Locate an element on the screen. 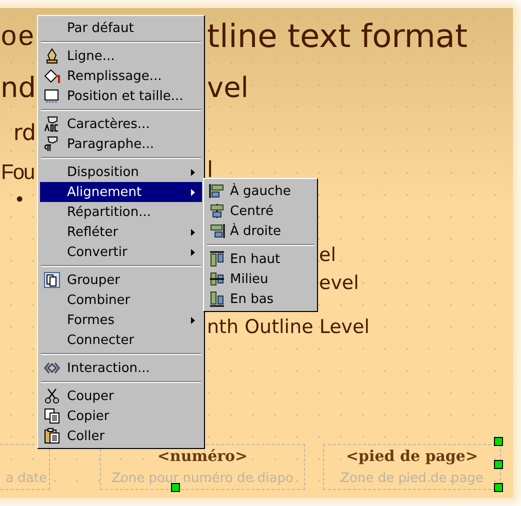 This screenshot has height=506, width=521. menu-item: À droite is located at coordinates (260, 231).